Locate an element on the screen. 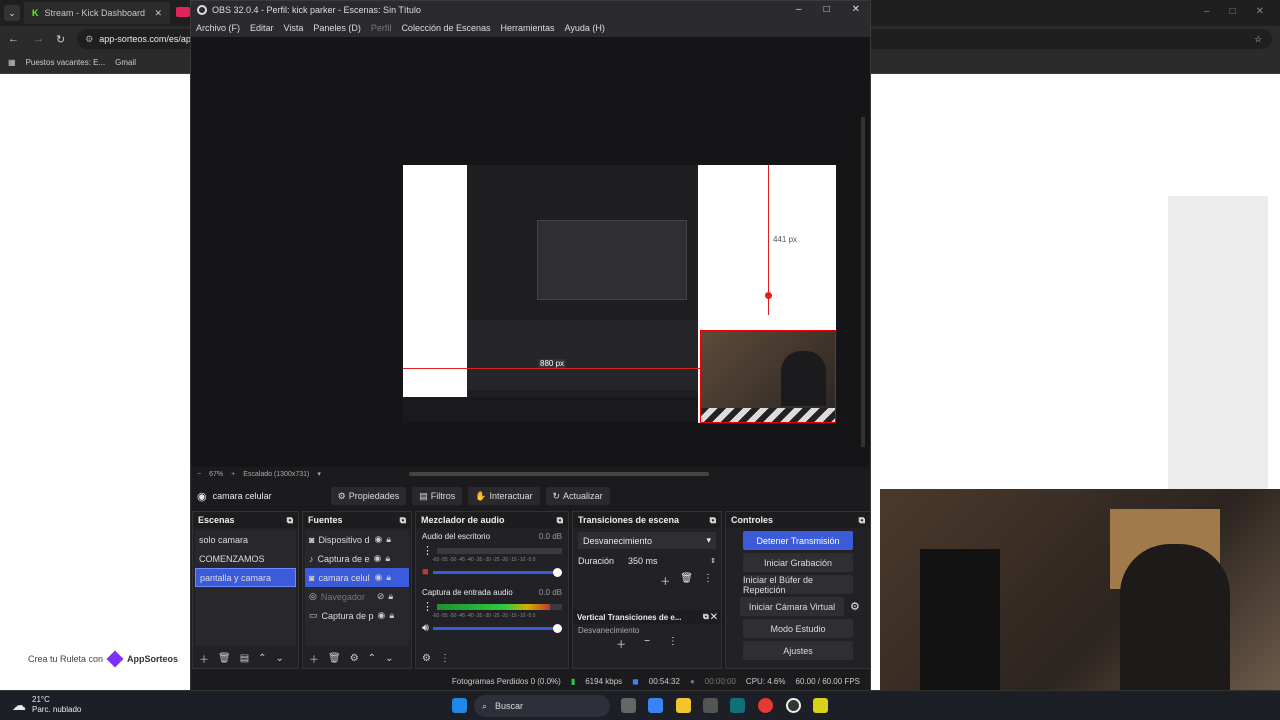 Image resolution: width=1280 pixels, height=720 pixels. start-recording-button: Iniciar Grabación is located at coordinates (798, 562).